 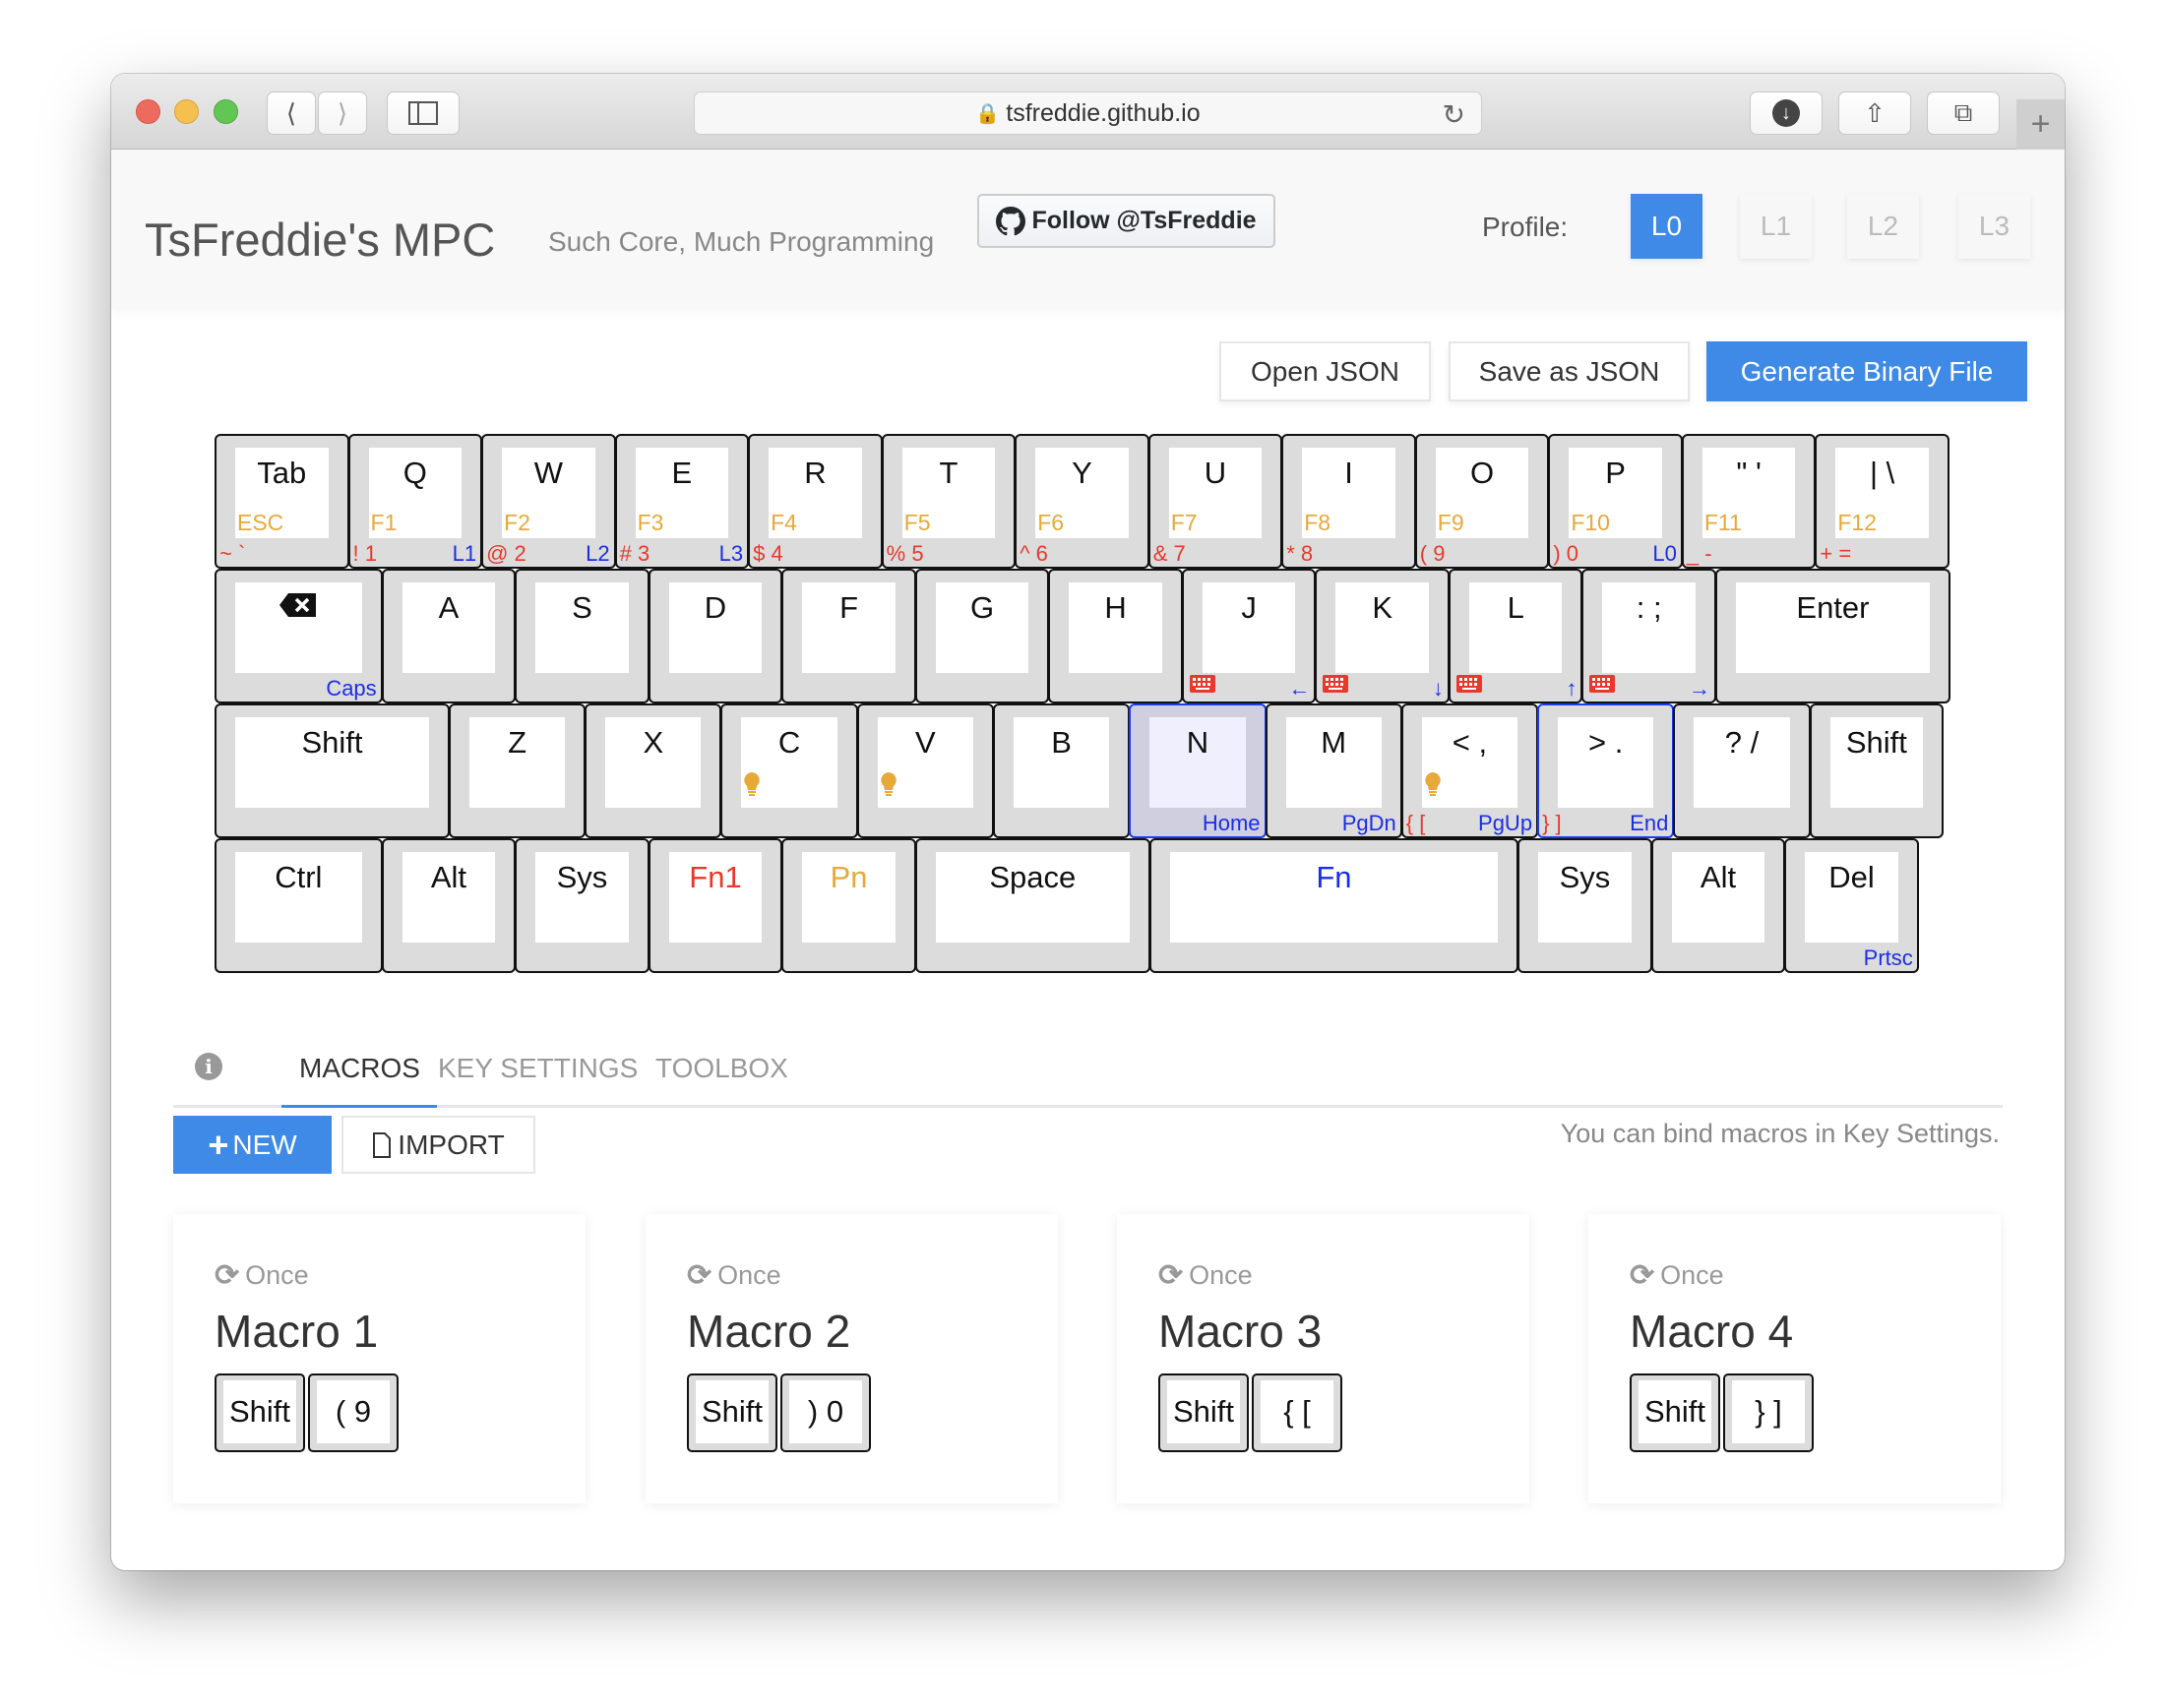 I want to click on key-r: R F4 $ 4, so click(x=816, y=501).